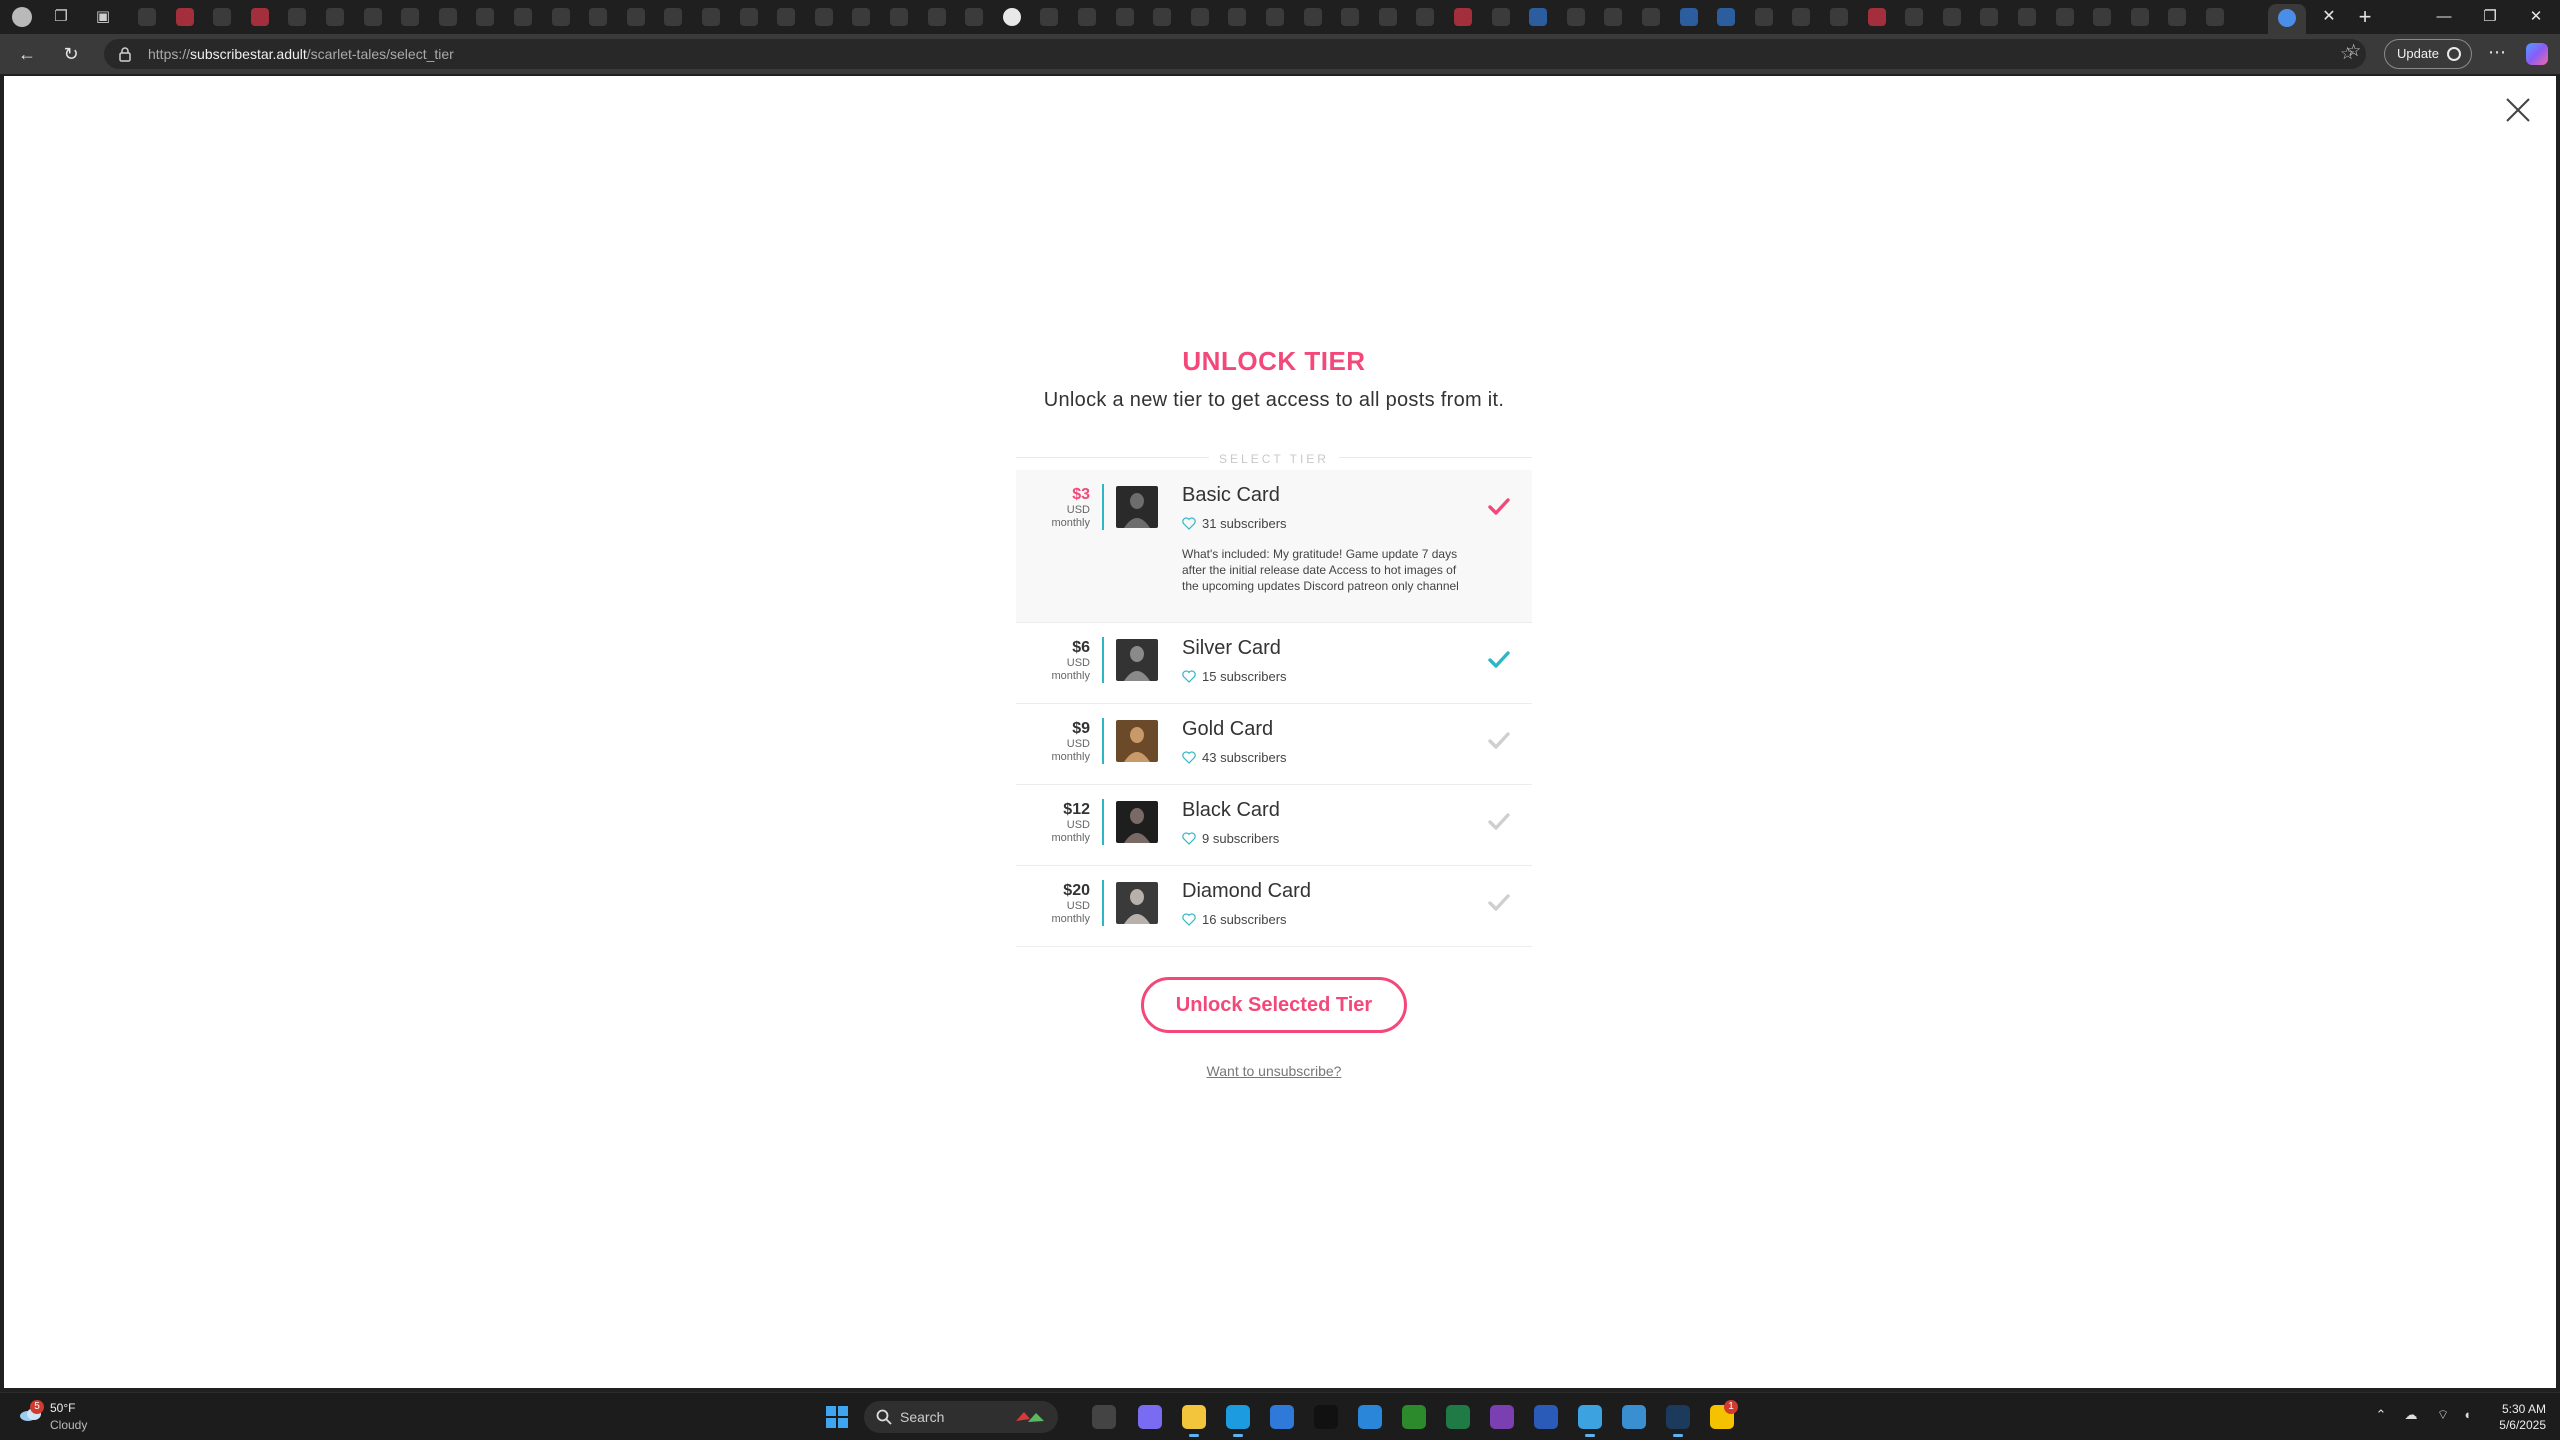 This screenshot has height=1440, width=2560. What do you see at coordinates (1150, 1417) in the screenshot?
I see `copilot-app-icon` at bounding box center [1150, 1417].